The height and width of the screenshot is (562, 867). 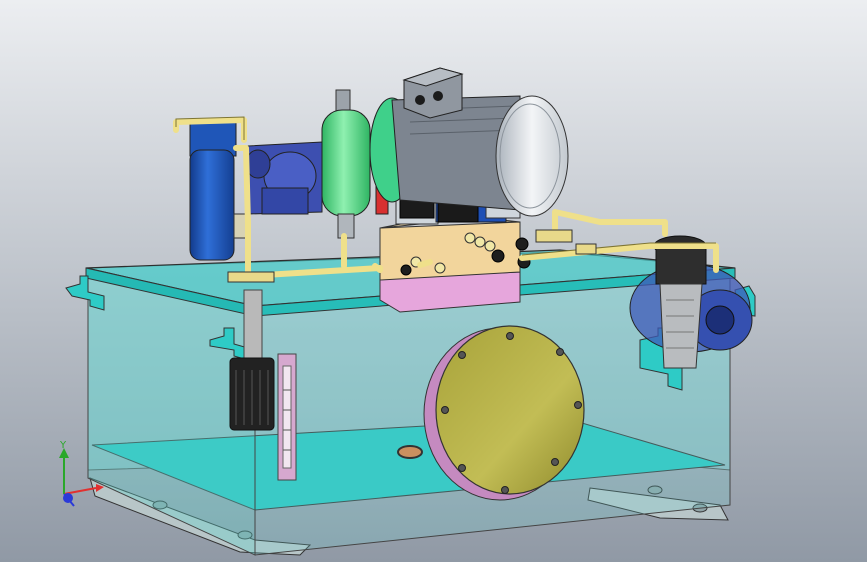 What do you see at coordinates (100, 488) in the screenshot?
I see `x-axis-arrow` at bounding box center [100, 488].